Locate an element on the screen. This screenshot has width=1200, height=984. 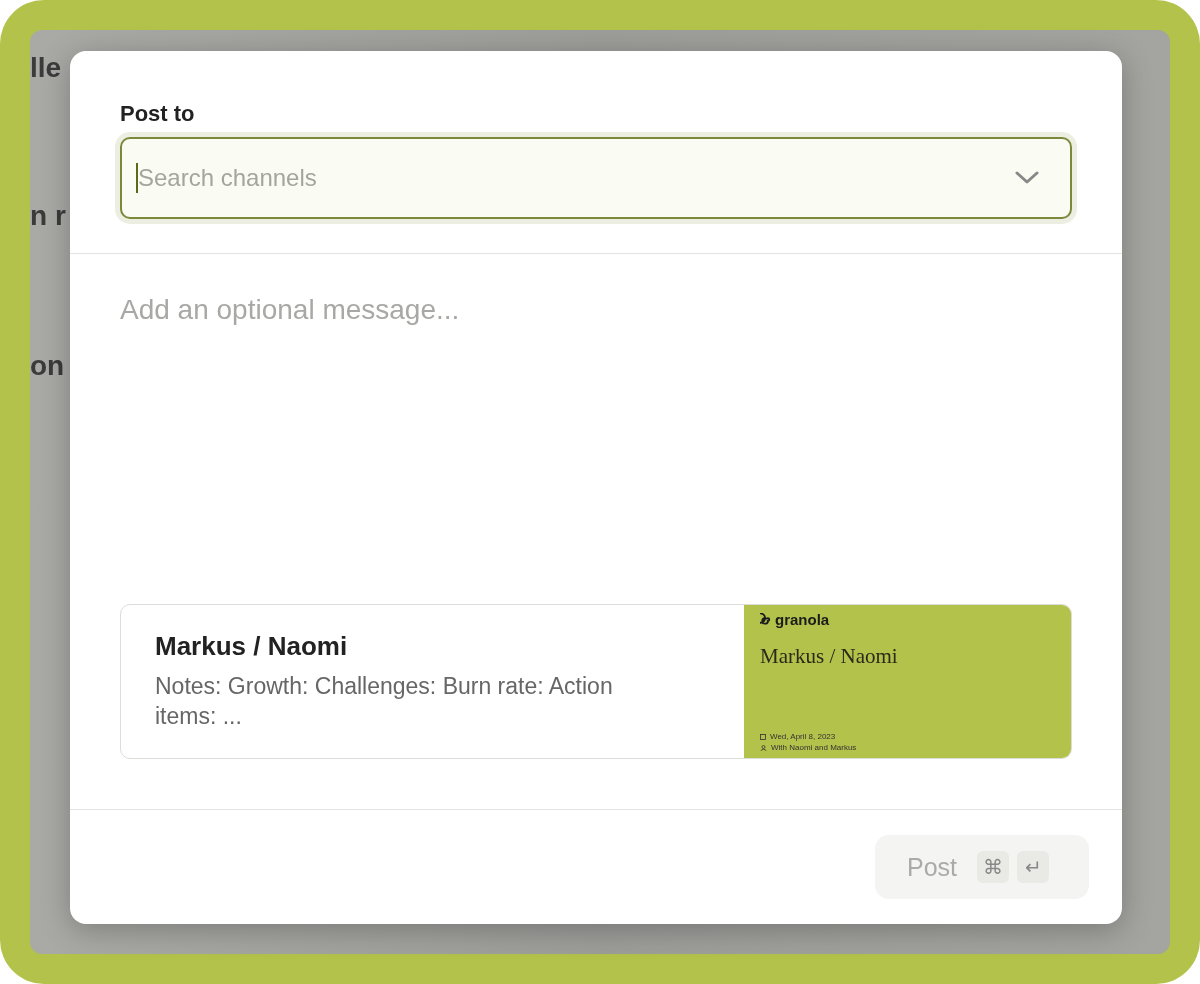
shortcut-key: ⌘ is located at coordinates (993, 867).